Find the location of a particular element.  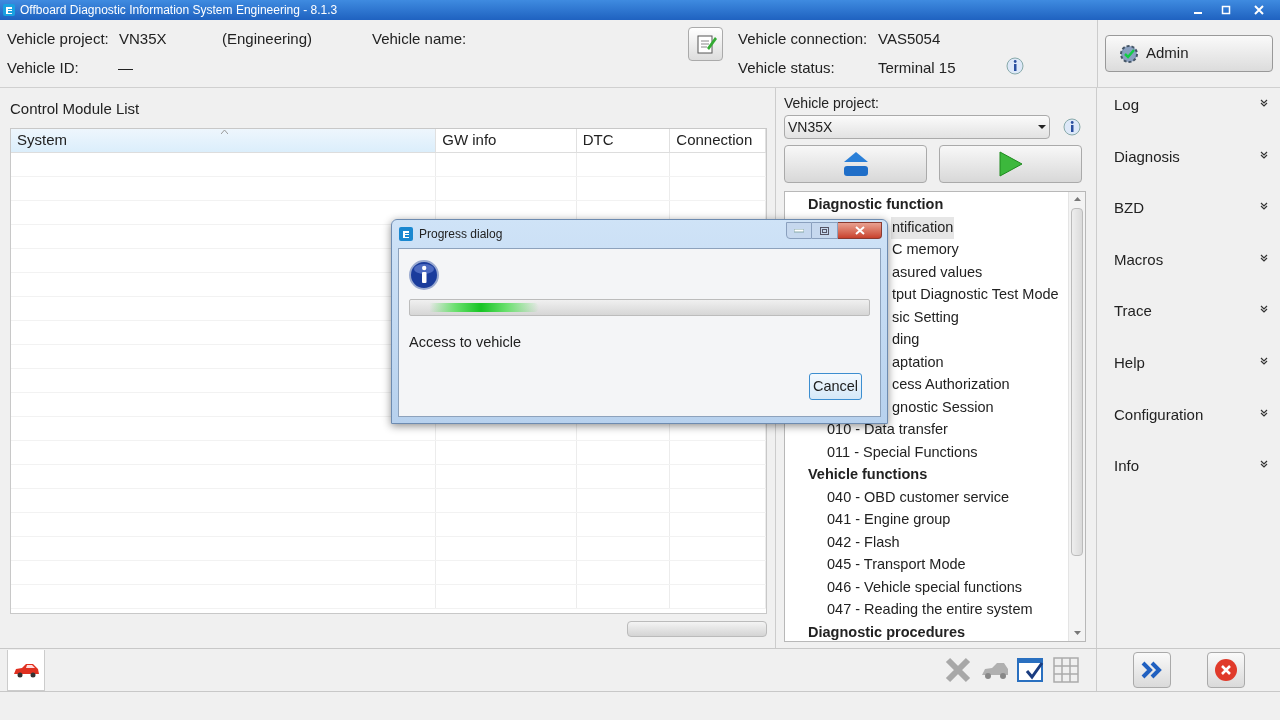

edit-button is located at coordinates (705, 44).